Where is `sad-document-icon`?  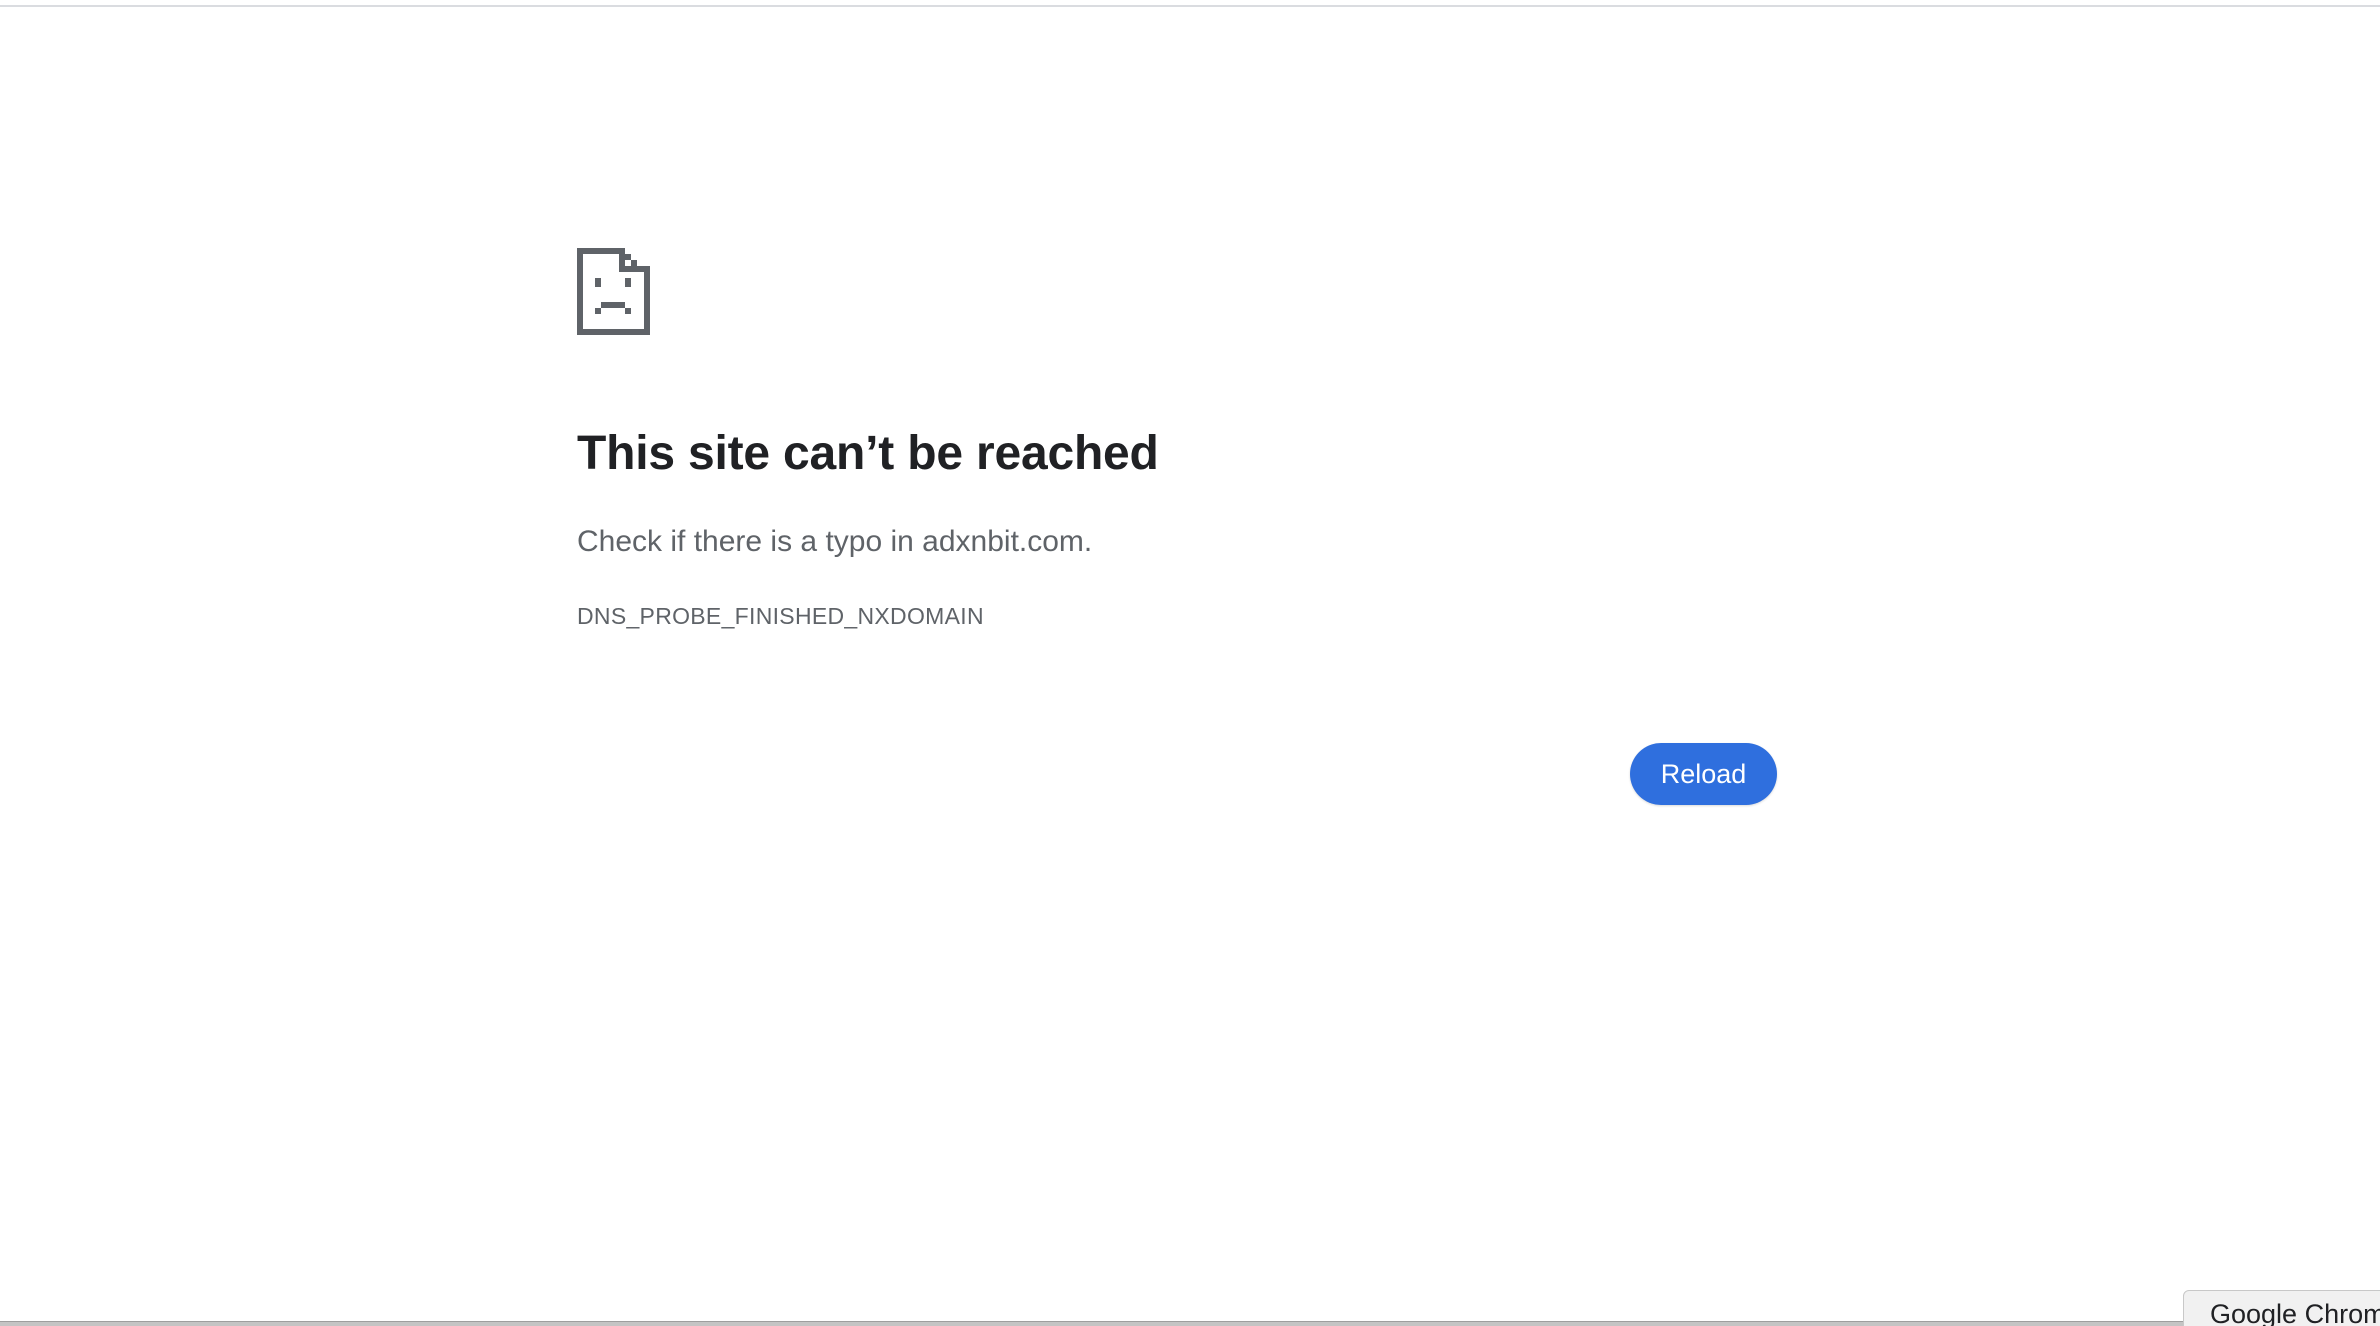 sad-document-icon is located at coordinates (613, 291).